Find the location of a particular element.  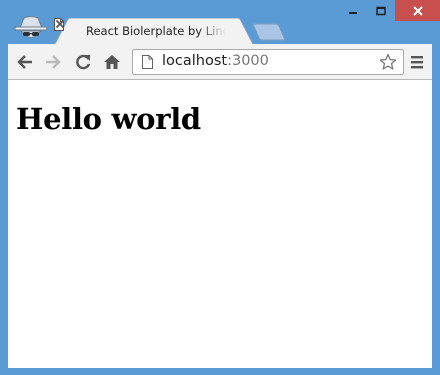

browser-toolbar: localhost:3000 is located at coordinates (220, 62).